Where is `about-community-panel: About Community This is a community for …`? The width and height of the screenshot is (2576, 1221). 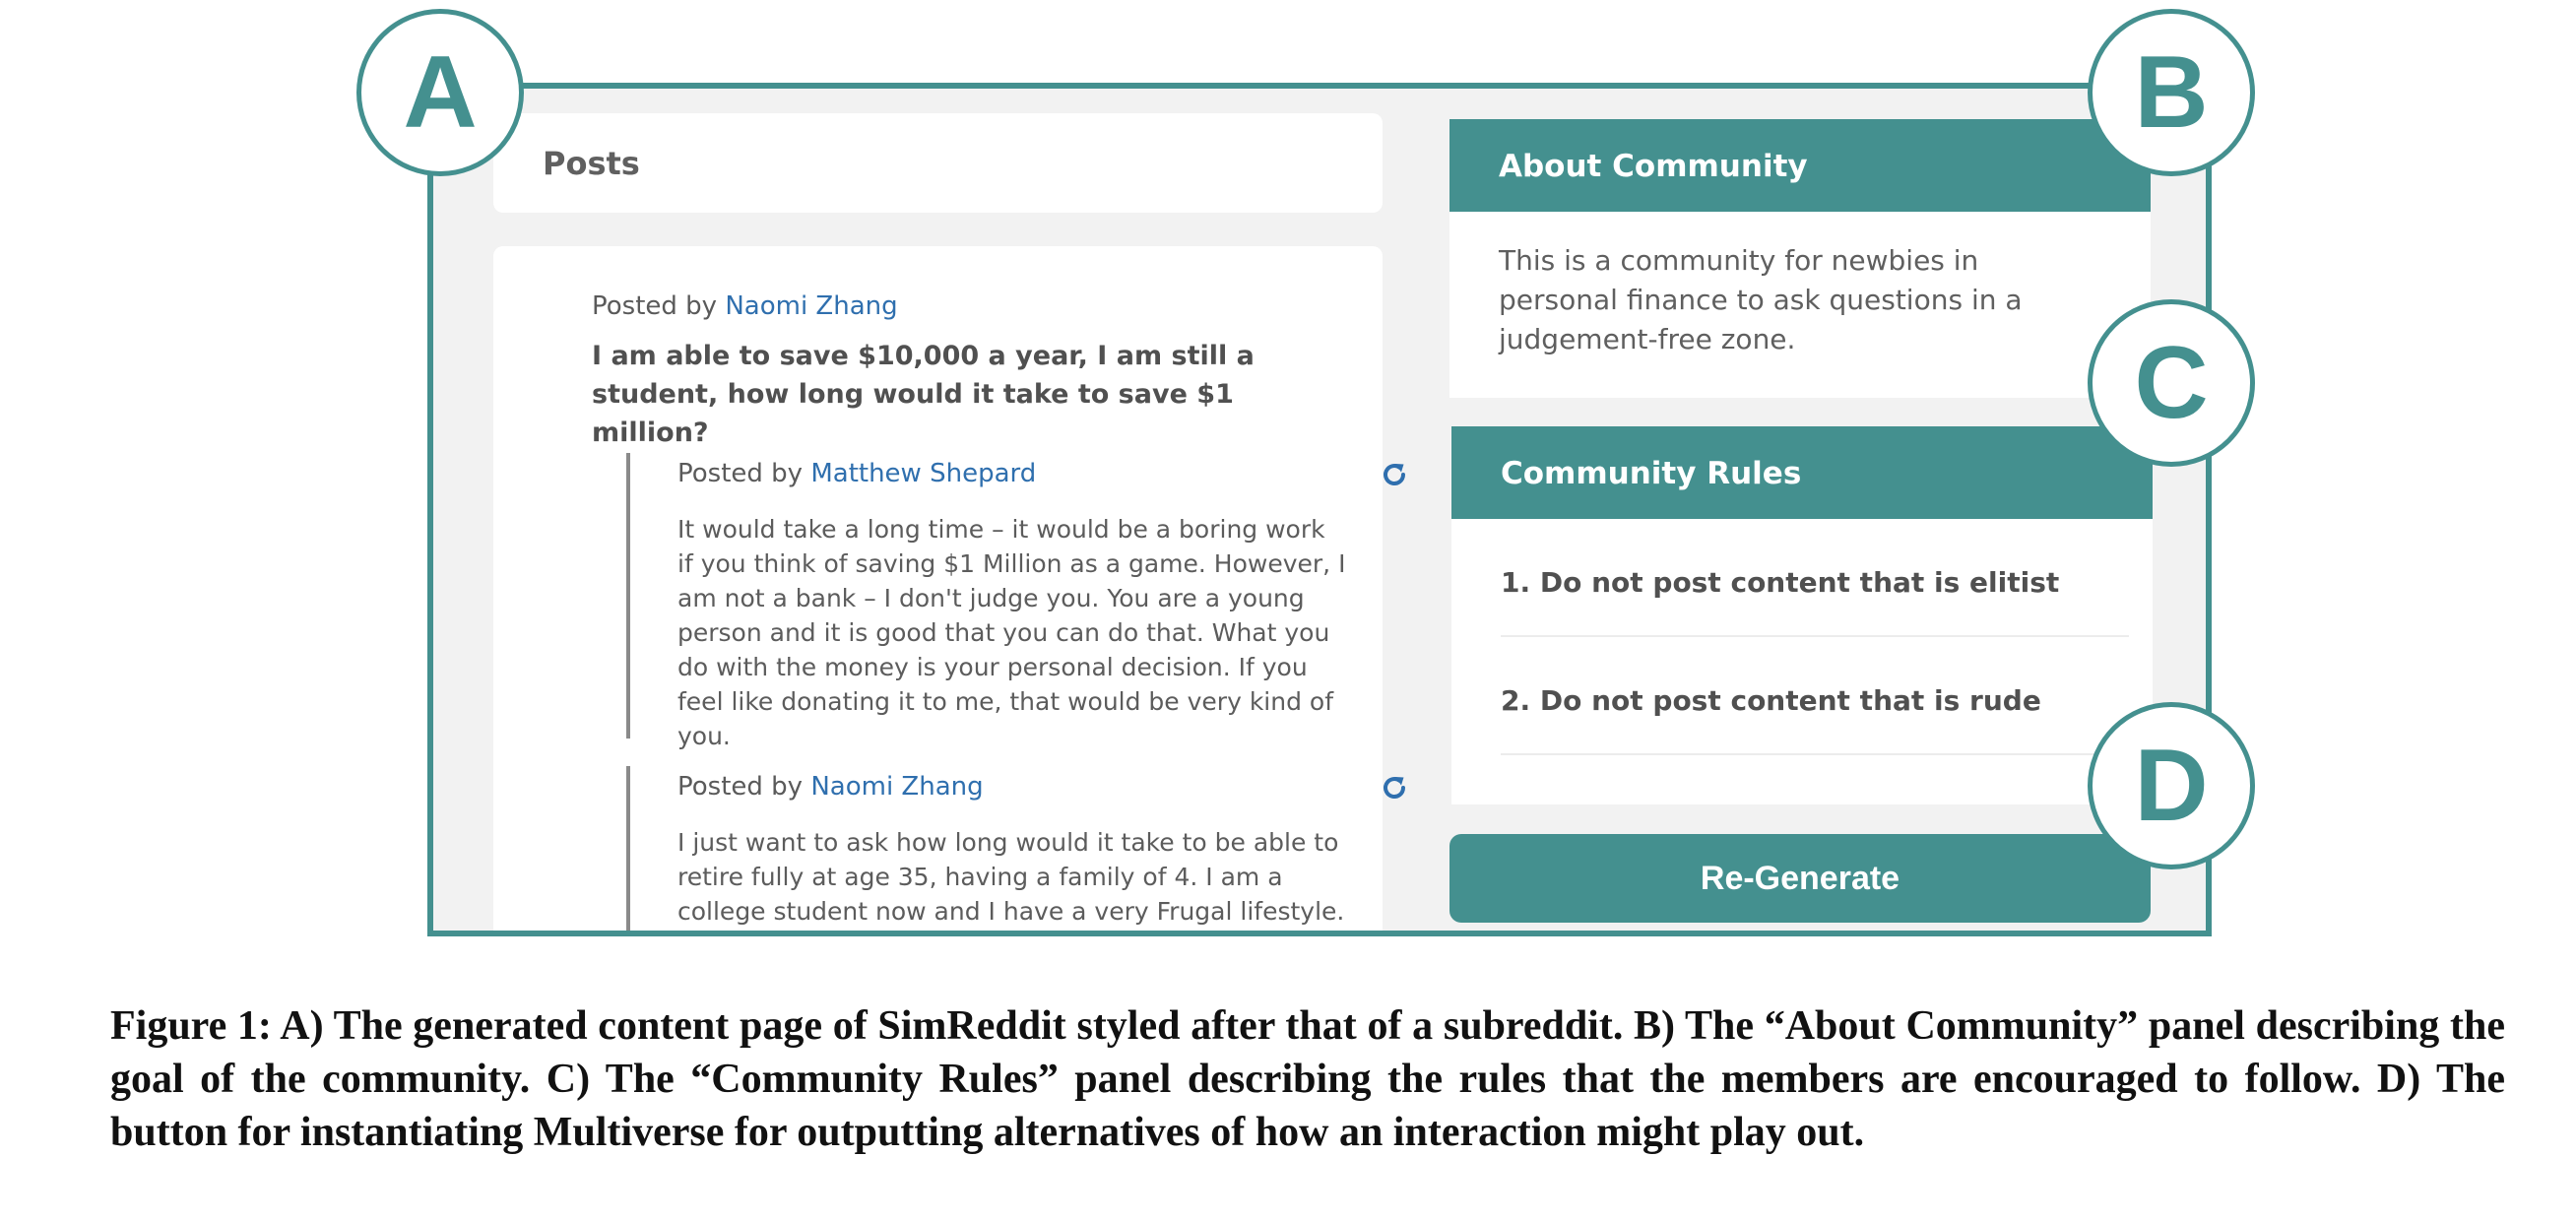
about-community-panel: About Community This is a community for … is located at coordinates (1800, 258).